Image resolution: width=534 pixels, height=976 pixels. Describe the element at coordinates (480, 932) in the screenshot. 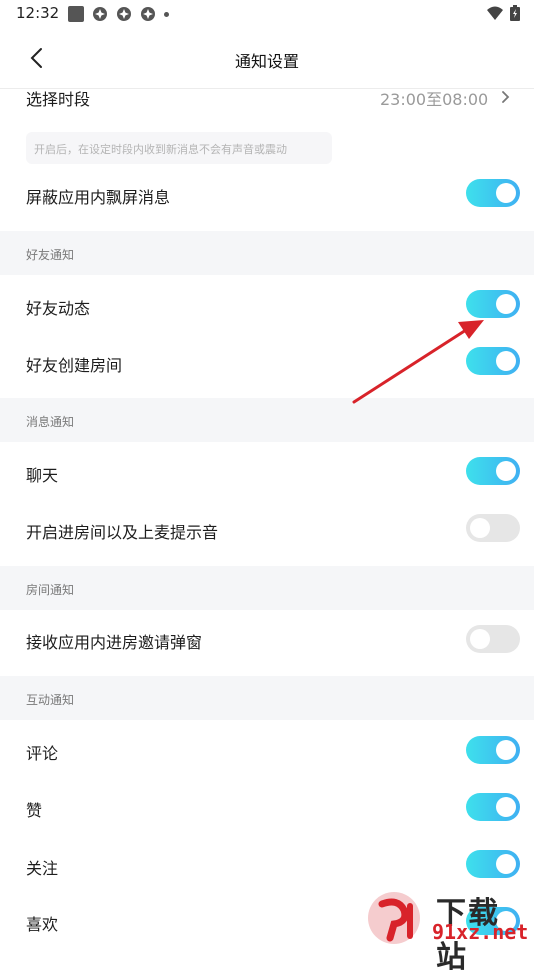

I see `watermark-text-bottom: 91xz.net` at that location.